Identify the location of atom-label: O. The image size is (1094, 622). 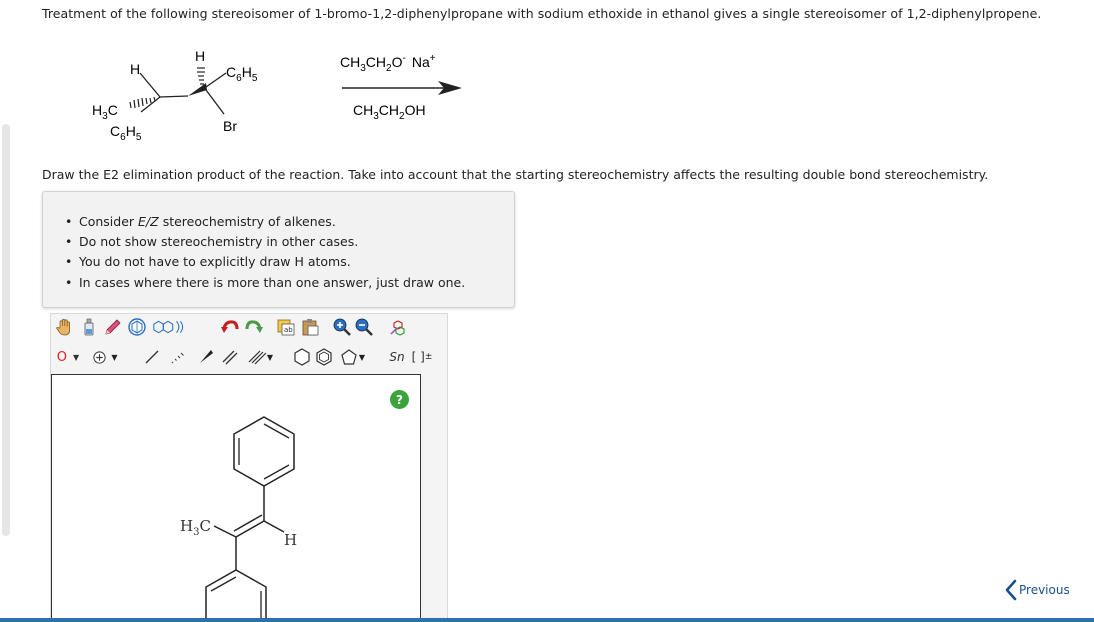
(62, 357).